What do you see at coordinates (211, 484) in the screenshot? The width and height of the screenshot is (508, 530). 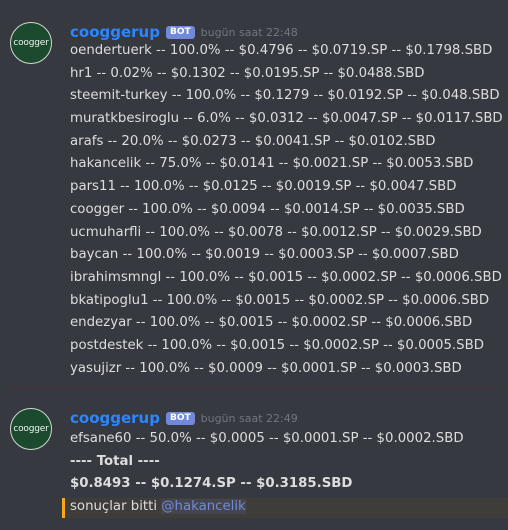 I see `total-values: $0.8493 -- $0.1274.SP -- $0.3185.SBD` at bounding box center [211, 484].